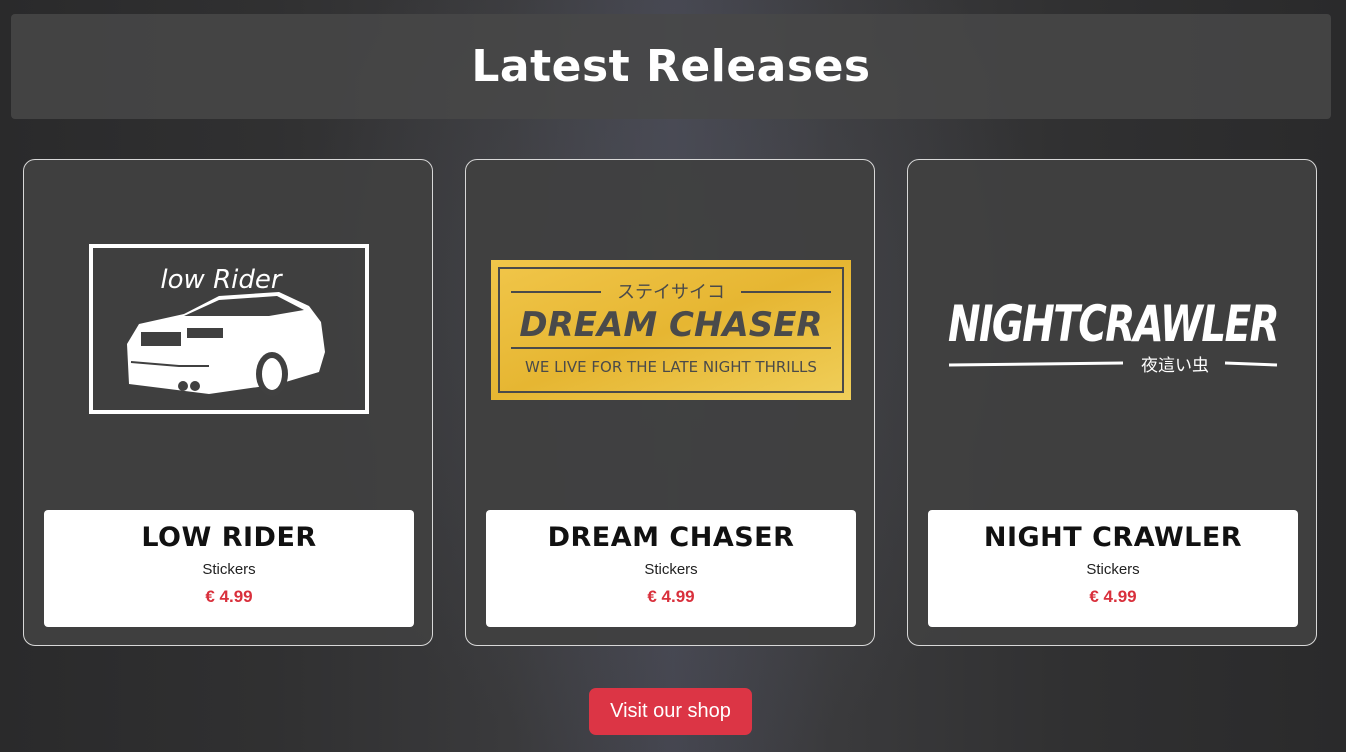 This screenshot has height=752, width=1346. I want to click on product-name: NIGHT CRAWLER, so click(1113, 537).